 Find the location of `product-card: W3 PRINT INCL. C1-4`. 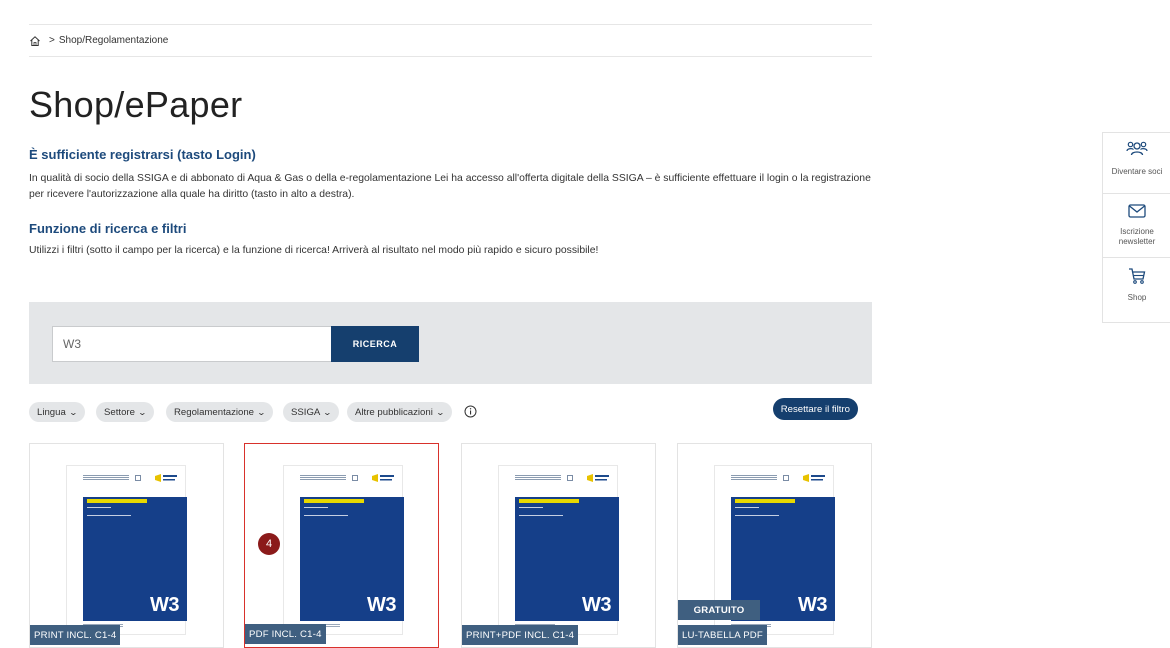

product-card: W3 PRINT INCL. C1-4 is located at coordinates (126, 545).